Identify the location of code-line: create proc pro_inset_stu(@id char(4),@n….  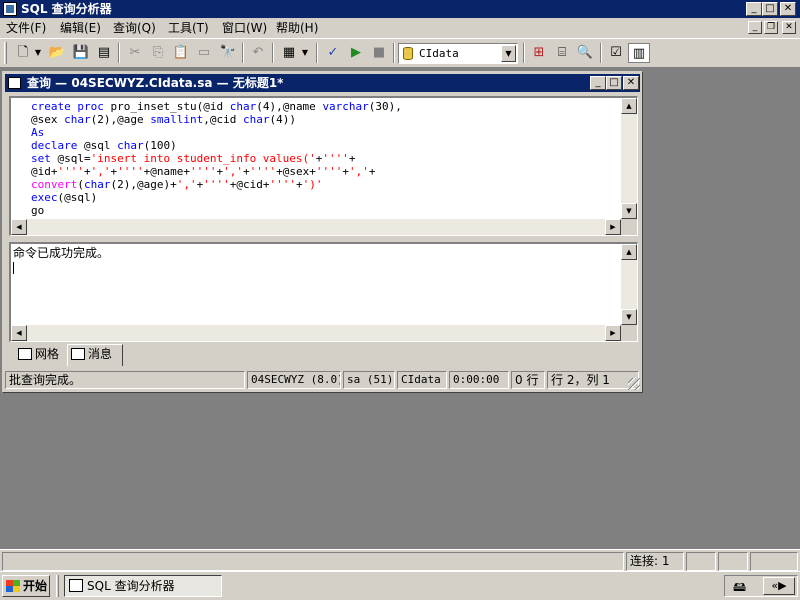
(216, 106).